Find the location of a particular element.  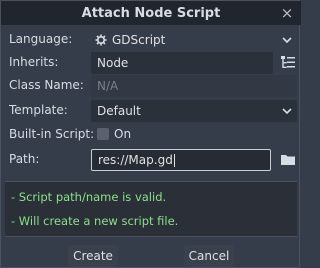

cancel-button: Cancel is located at coordinates (209, 256).